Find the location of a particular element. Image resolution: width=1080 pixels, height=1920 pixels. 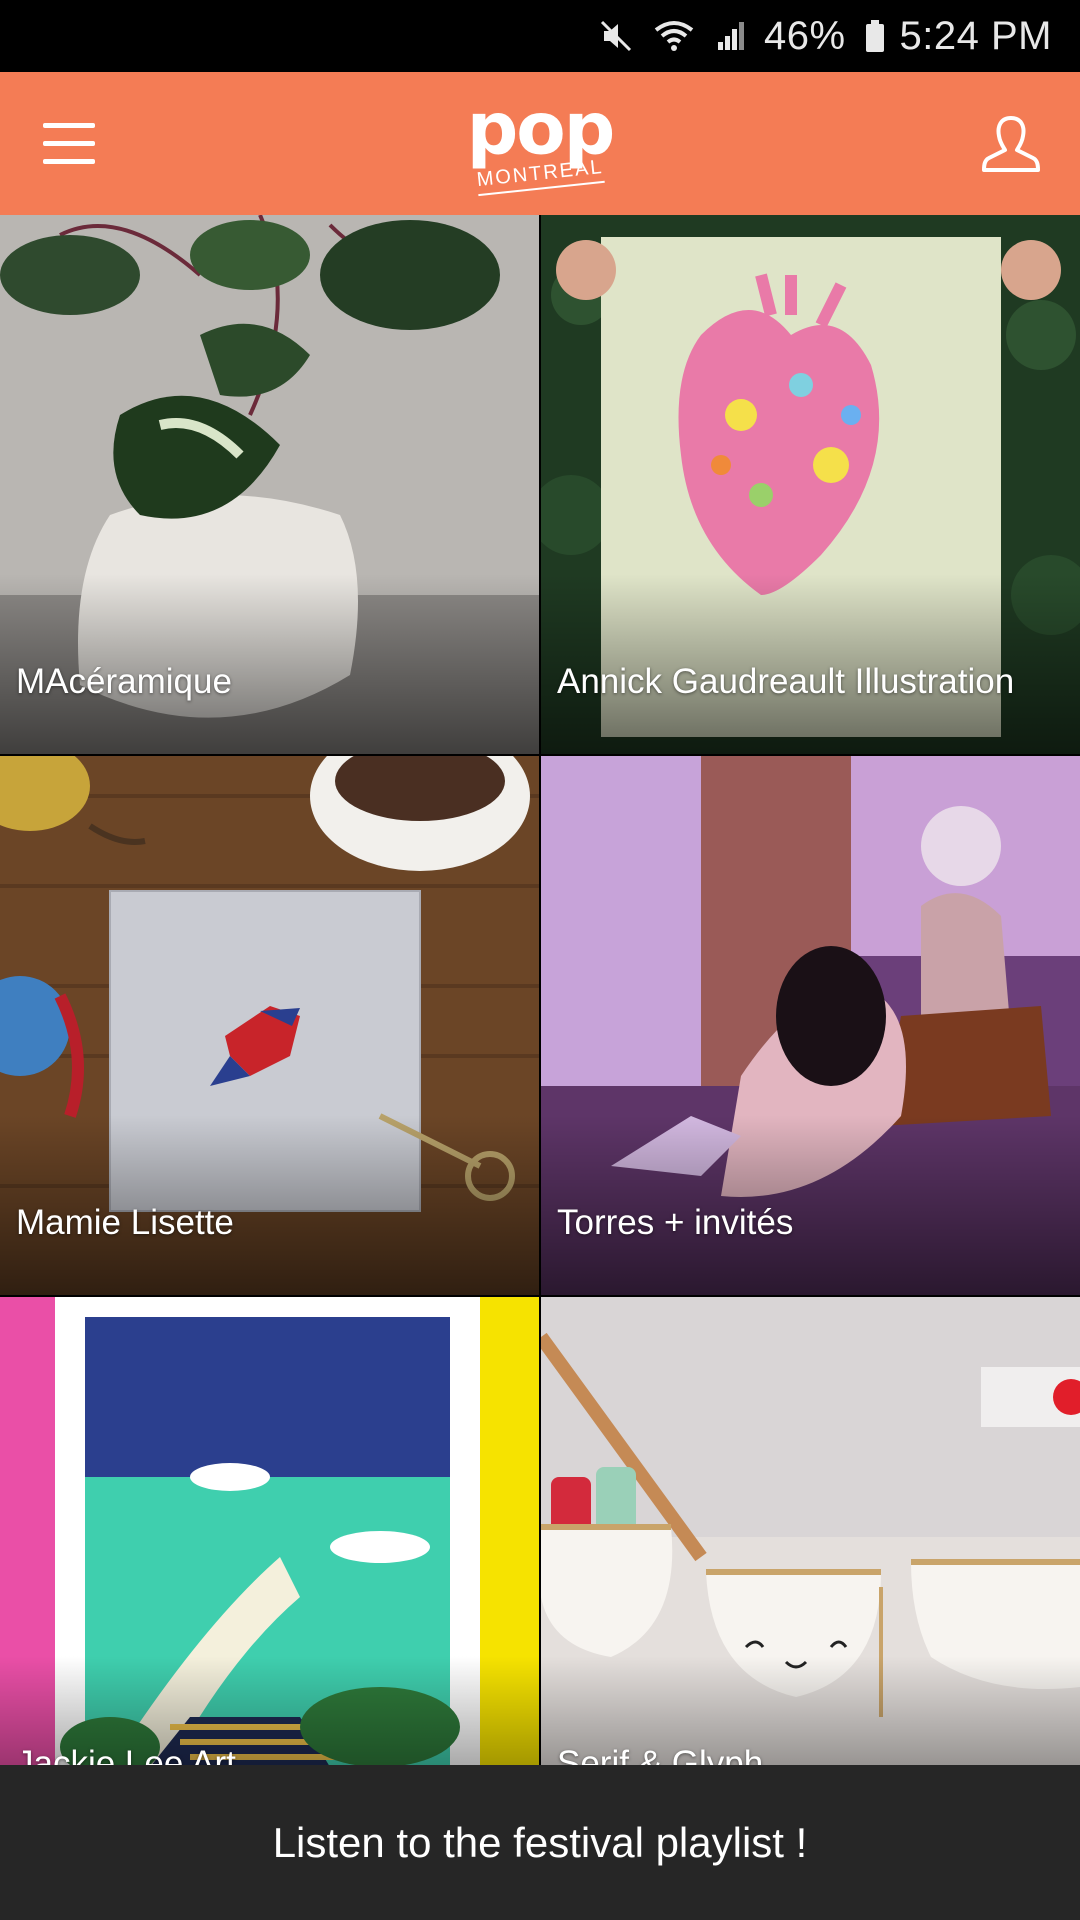

profile-icon is located at coordinates (1011, 143).